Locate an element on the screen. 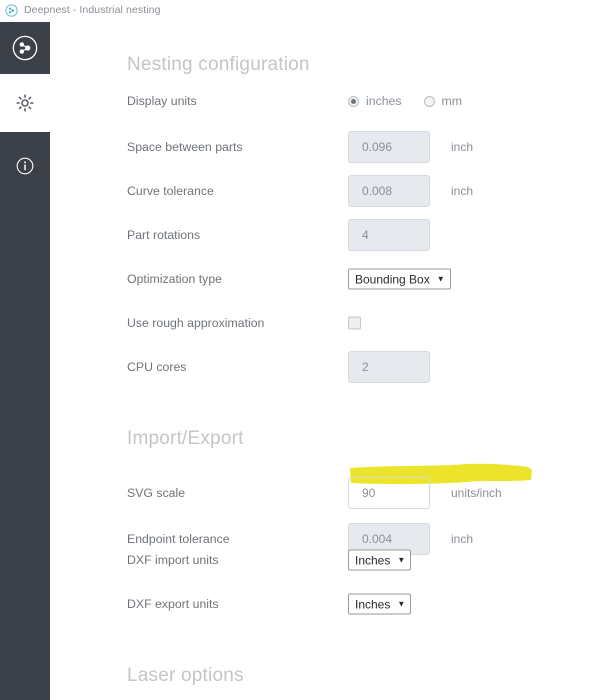 The height and width of the screenshot is (700, 613). control-dxf-export-units: Inches ▼ is located at coordinates (380, 604).